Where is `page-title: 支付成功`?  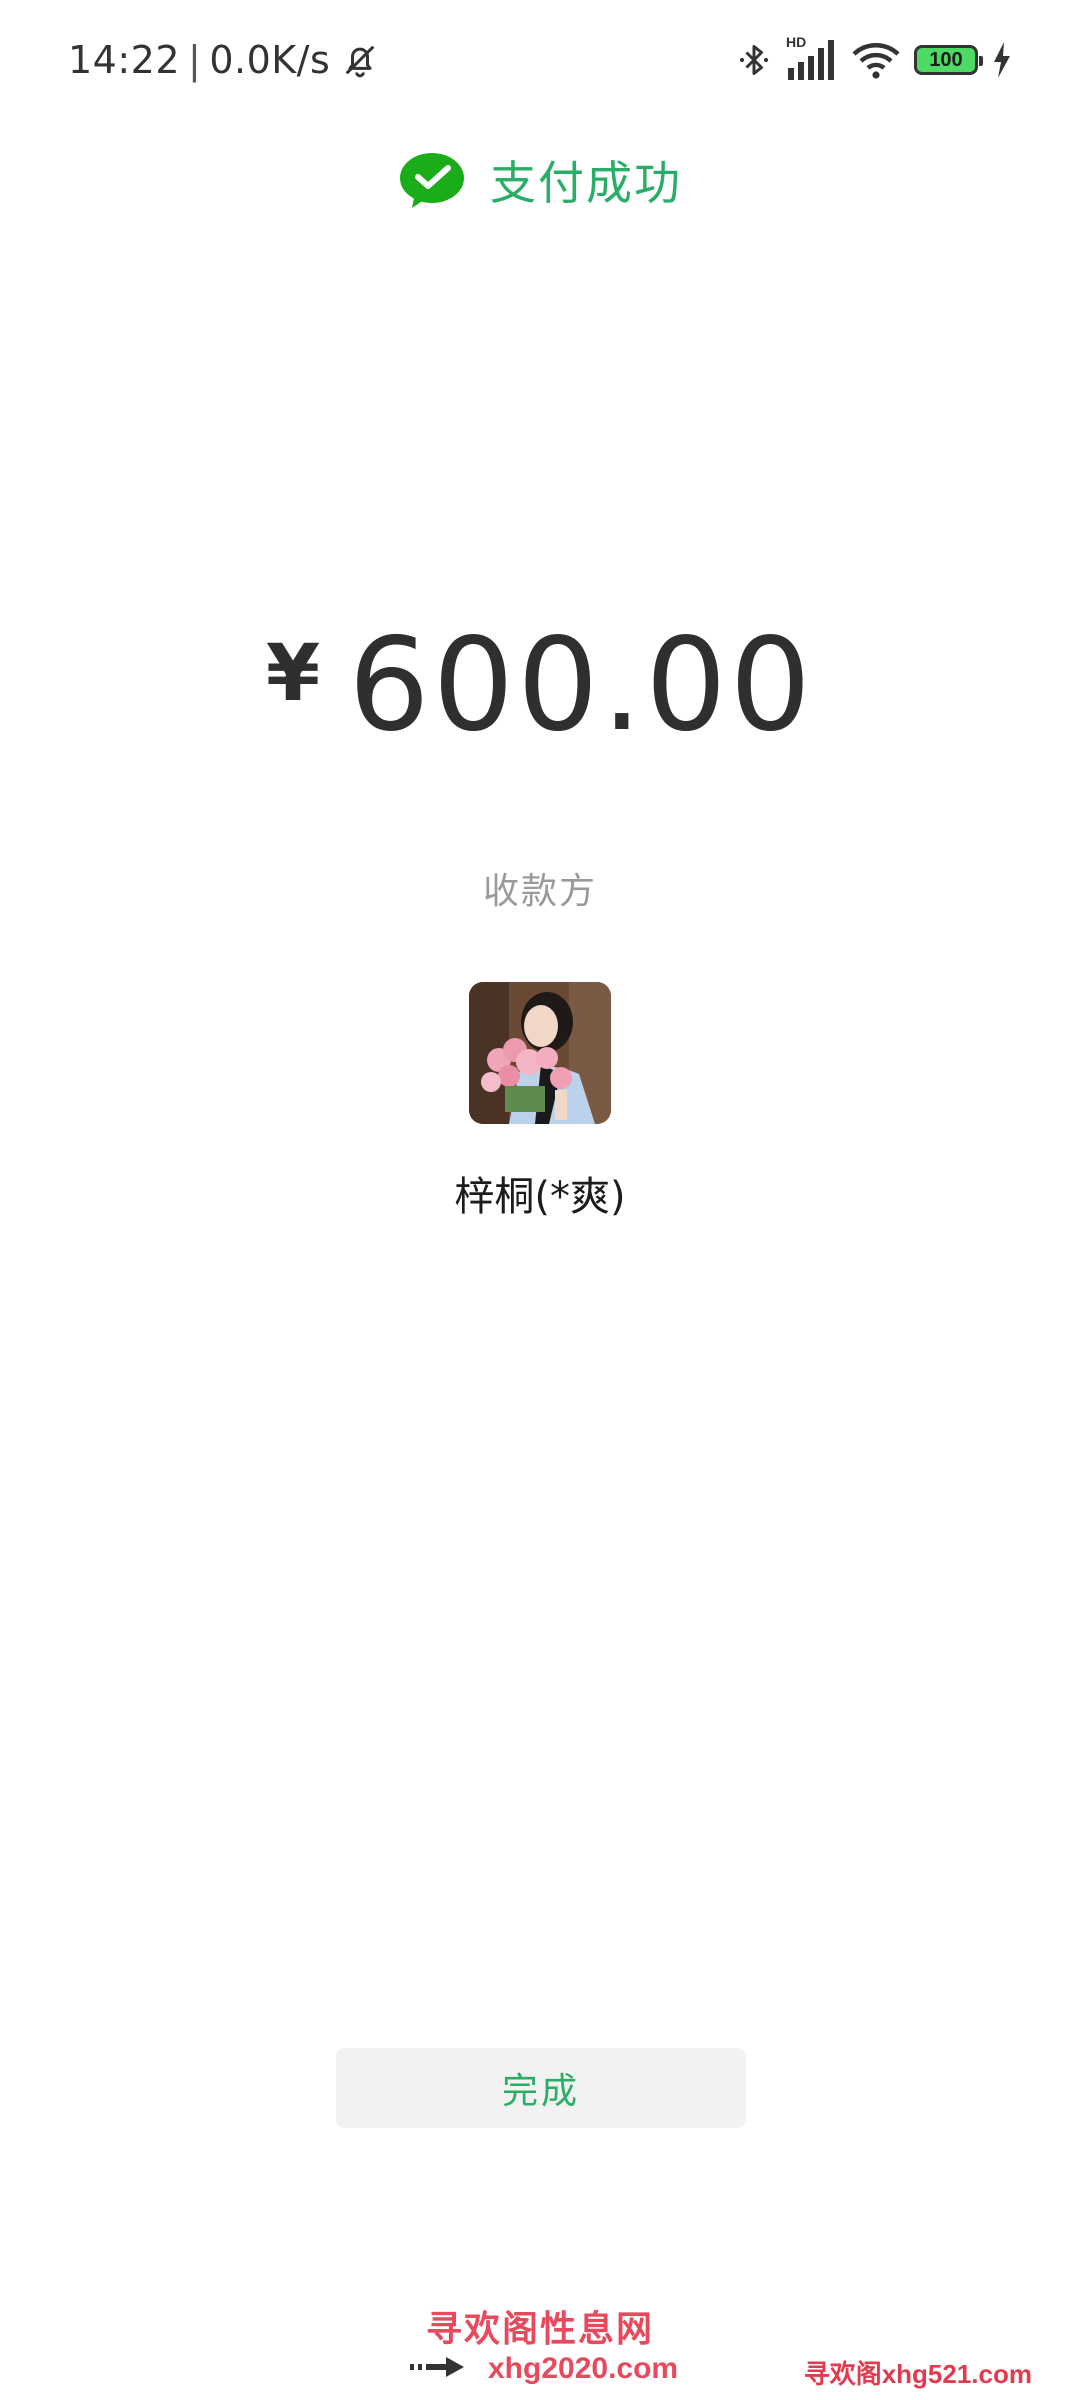 page-title: 支付成功 is located at coordinates (586, 183).